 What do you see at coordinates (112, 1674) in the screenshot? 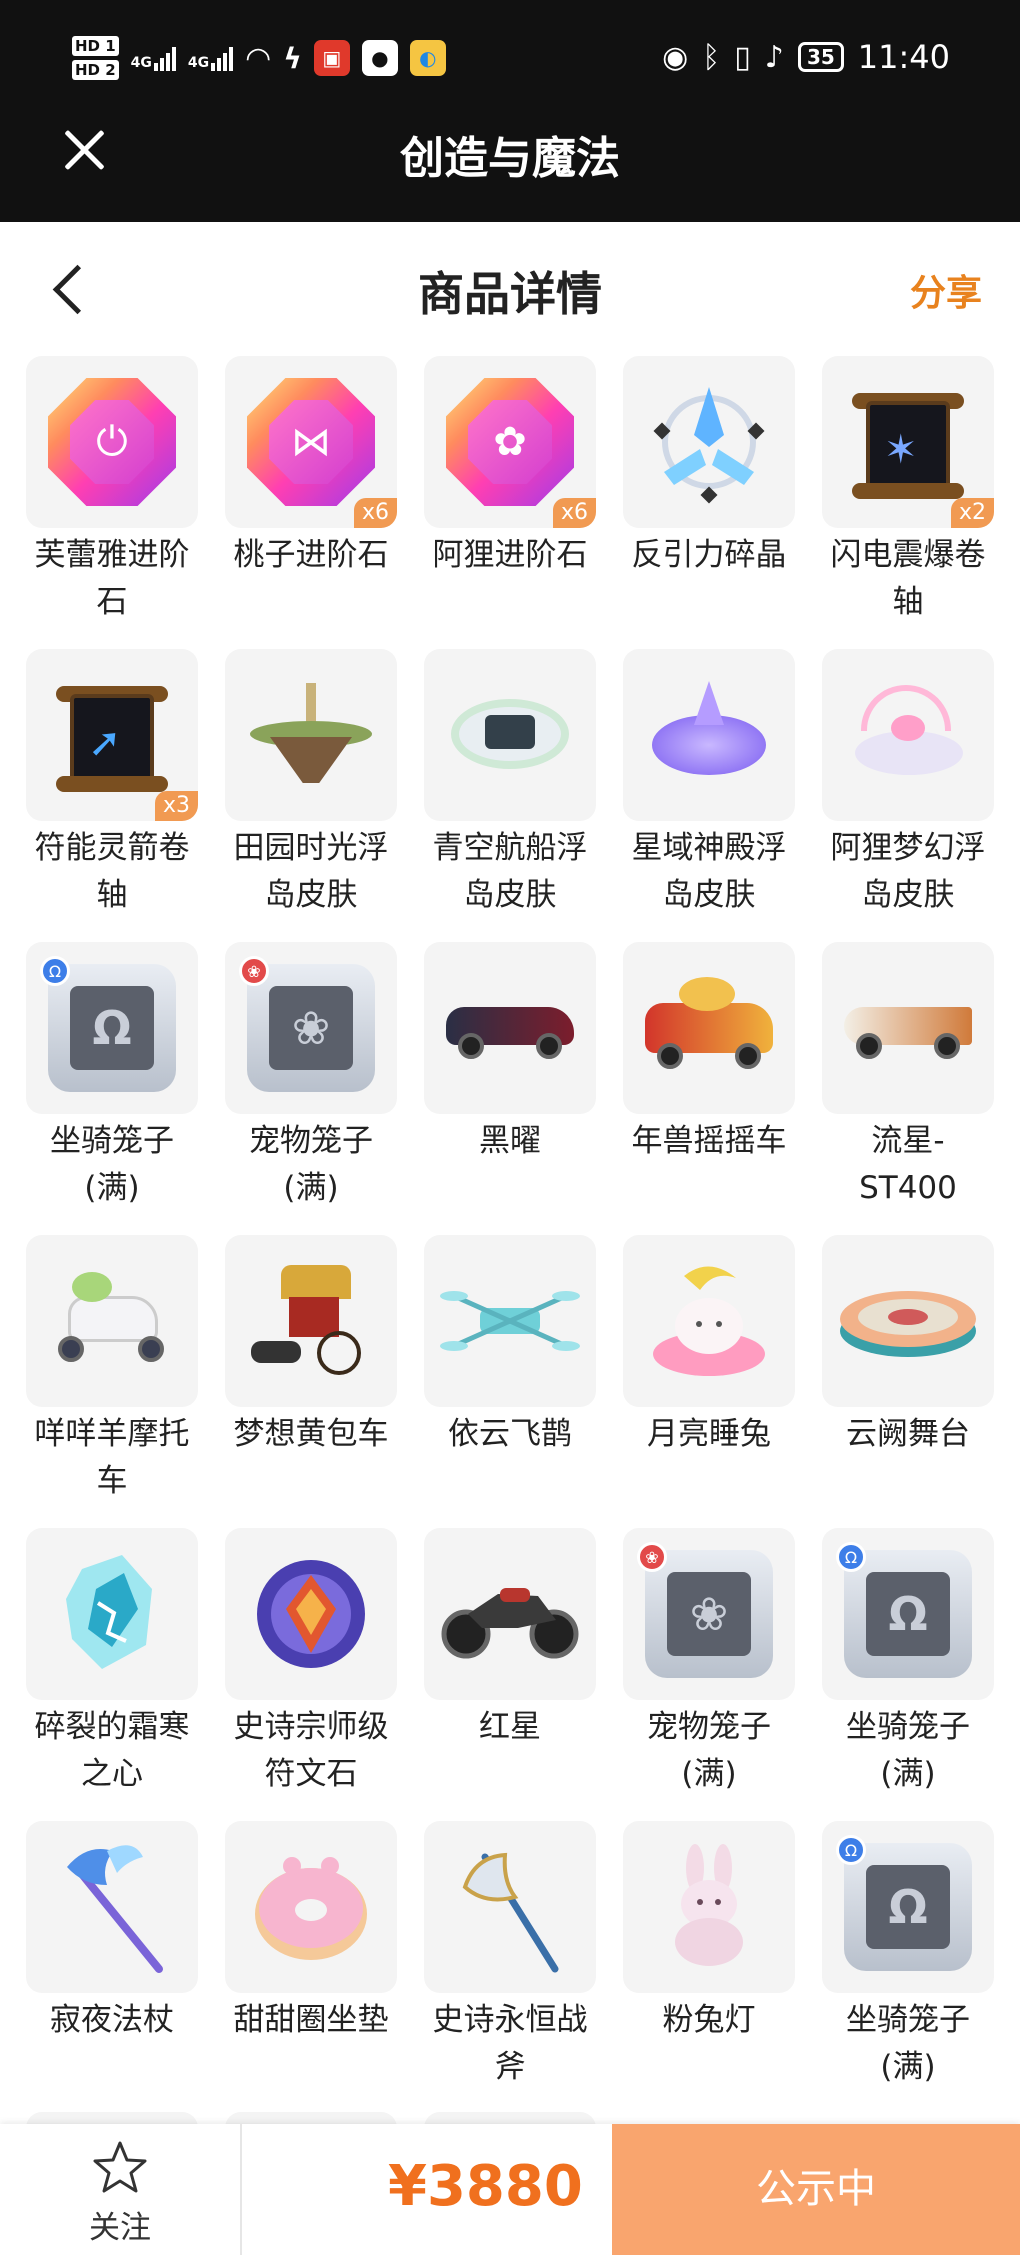
I see `item-card: 碎裂的霜寒之心` at bounding box center [112, 1674].